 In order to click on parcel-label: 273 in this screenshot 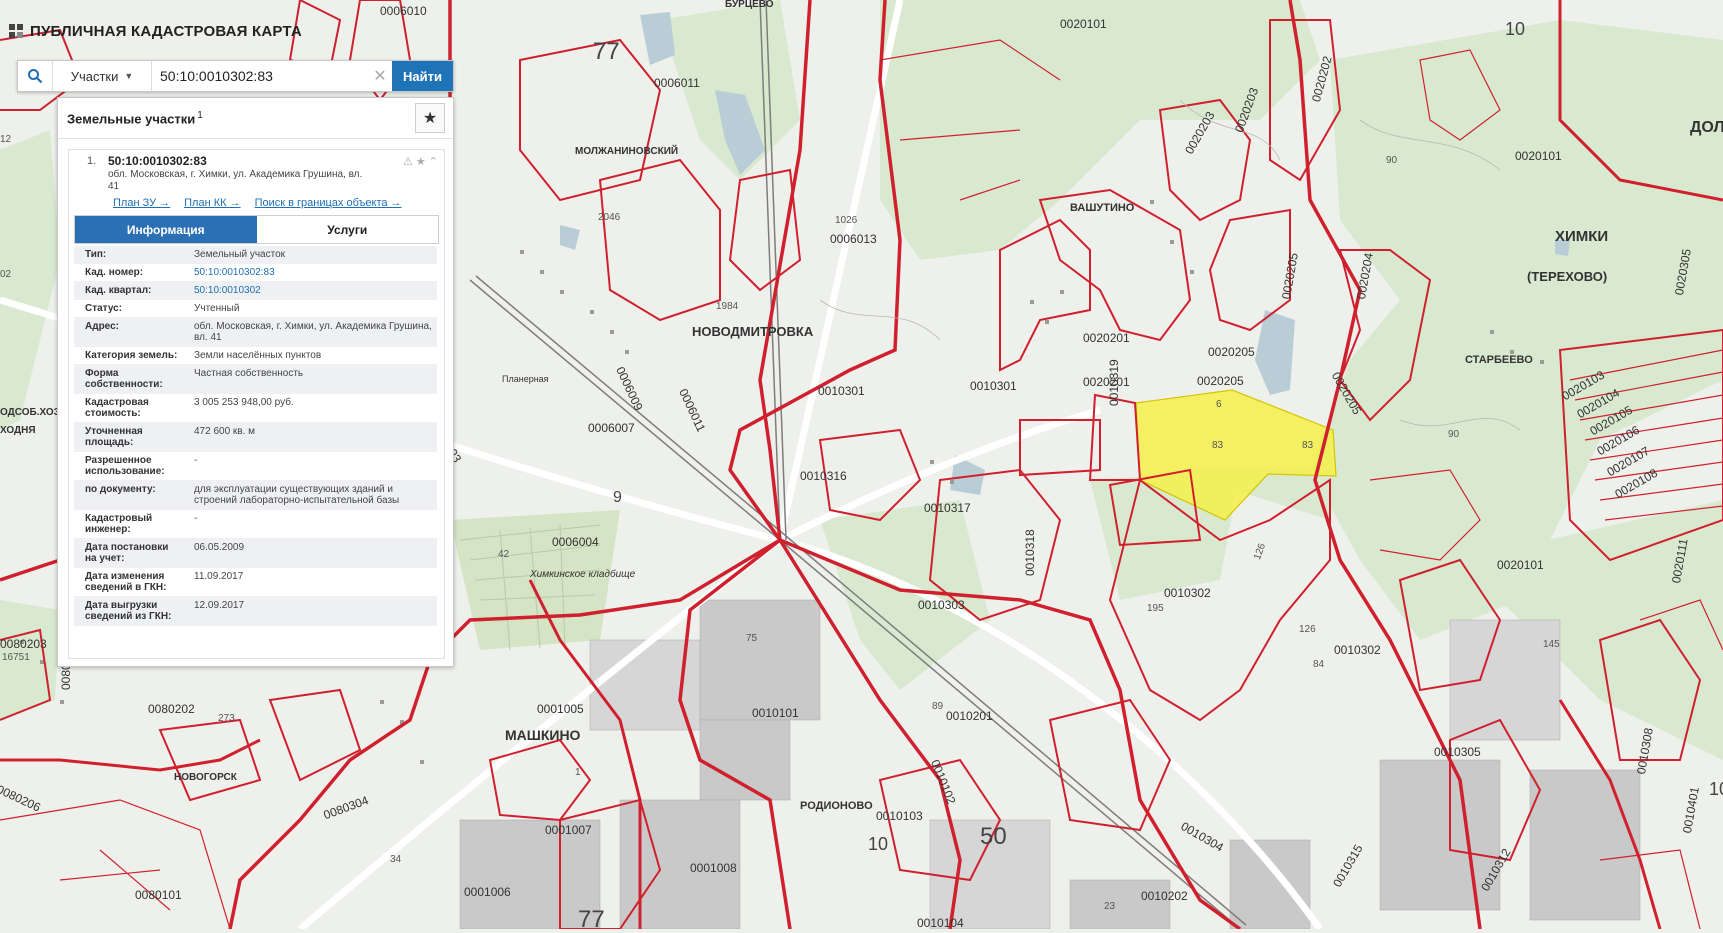, I will do `click(226, 718)`.